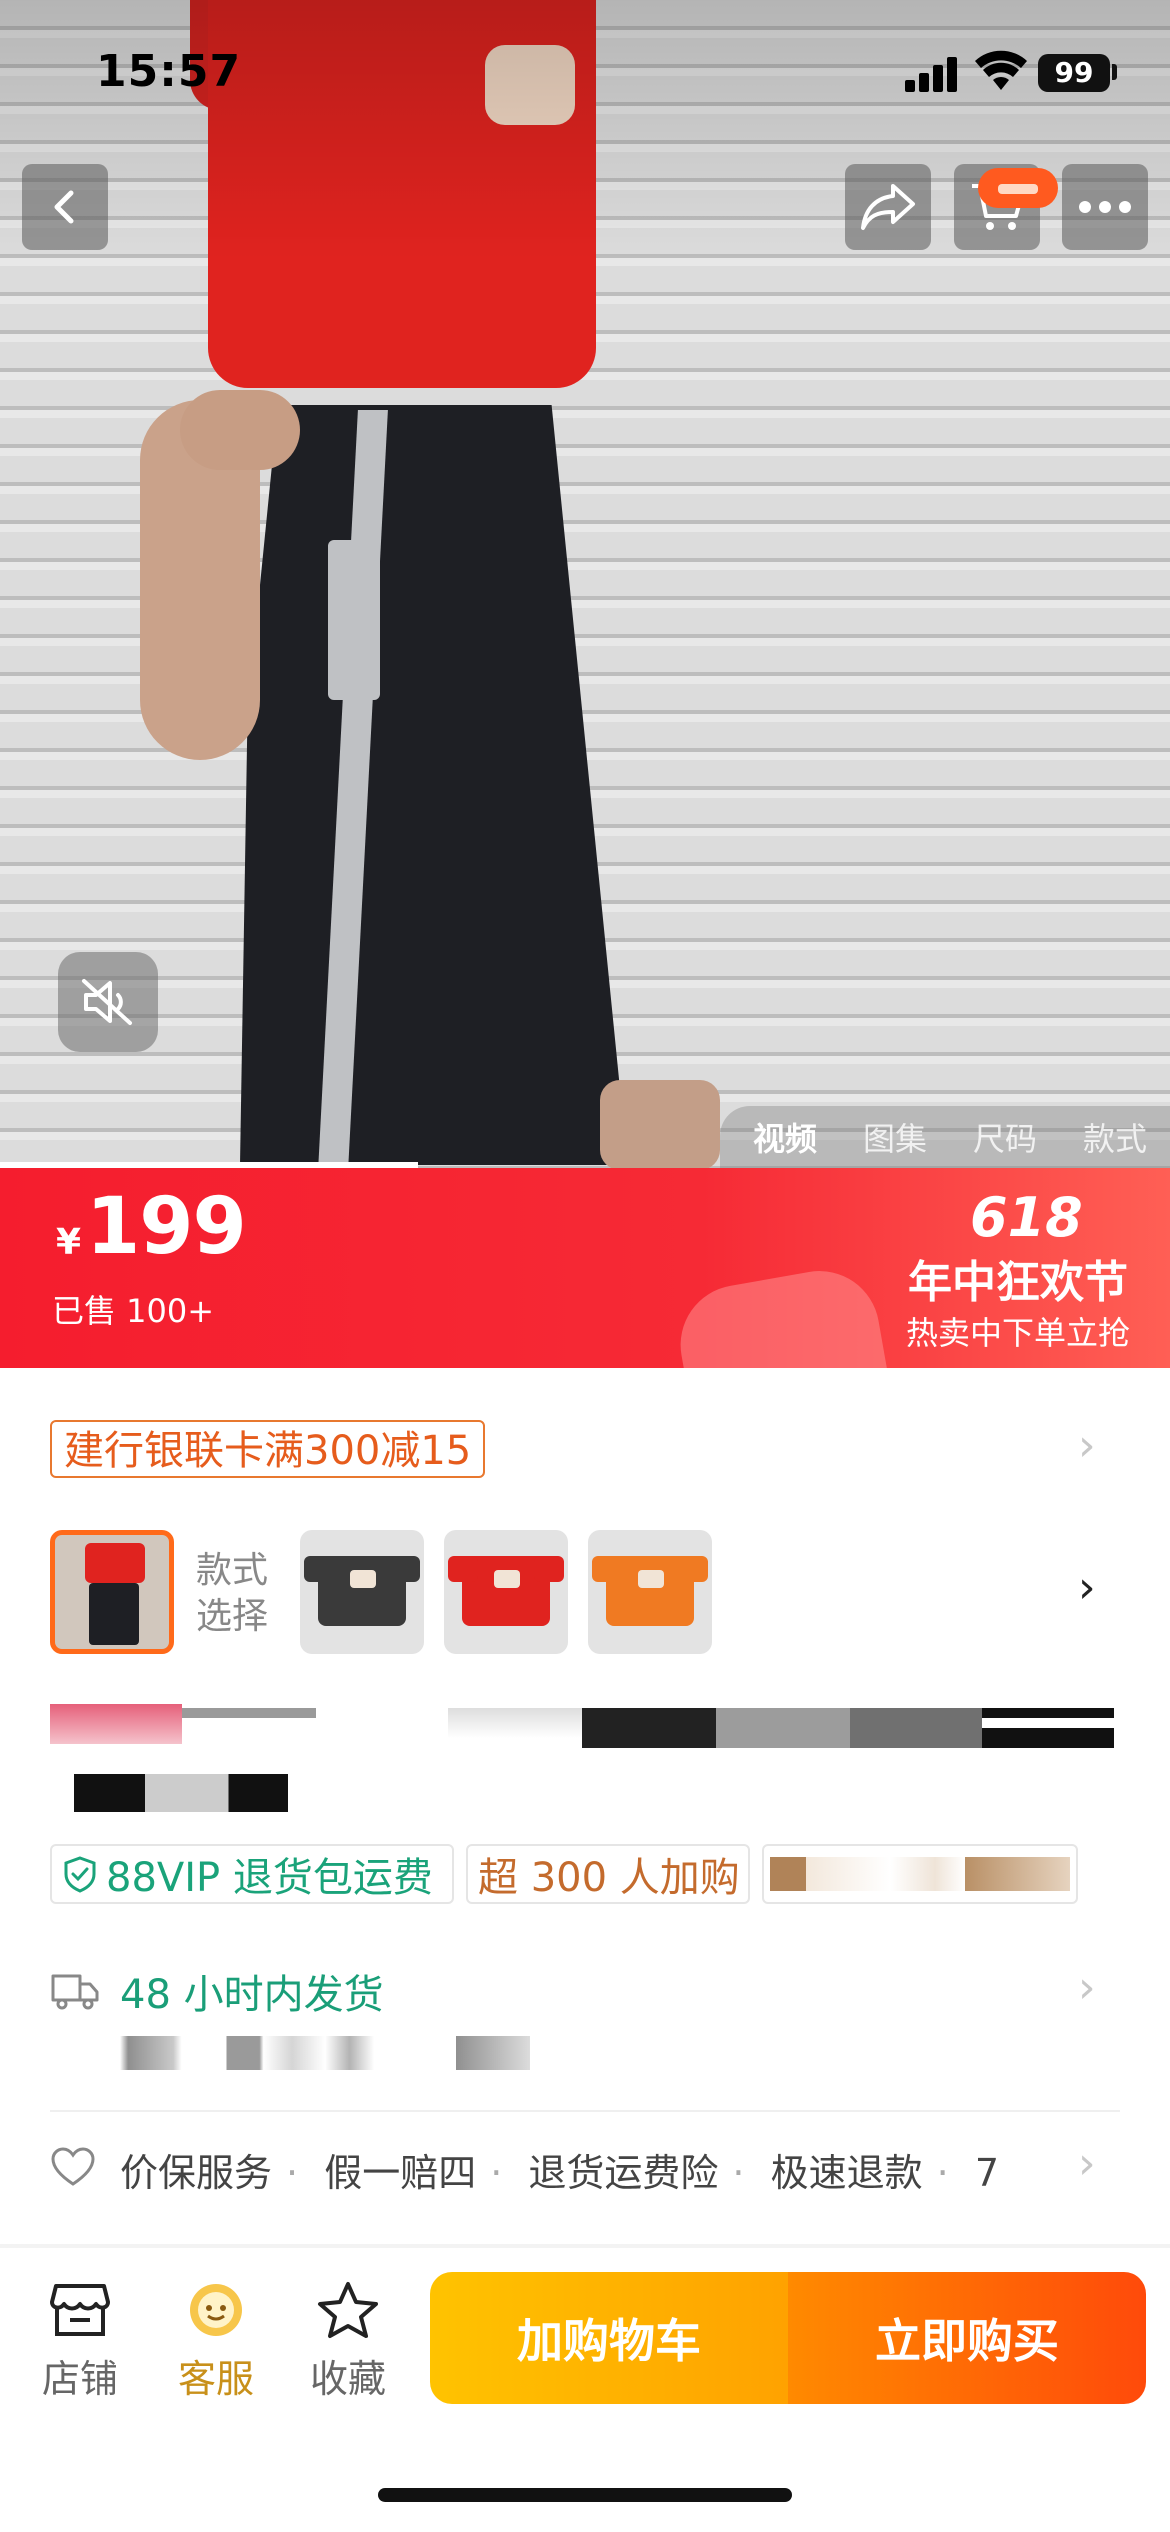 The image size is (1170, 2532). What do you see at coordinates (585, 2111) in the screenshot?
I see `divider` at bounding box center [585, 2111].